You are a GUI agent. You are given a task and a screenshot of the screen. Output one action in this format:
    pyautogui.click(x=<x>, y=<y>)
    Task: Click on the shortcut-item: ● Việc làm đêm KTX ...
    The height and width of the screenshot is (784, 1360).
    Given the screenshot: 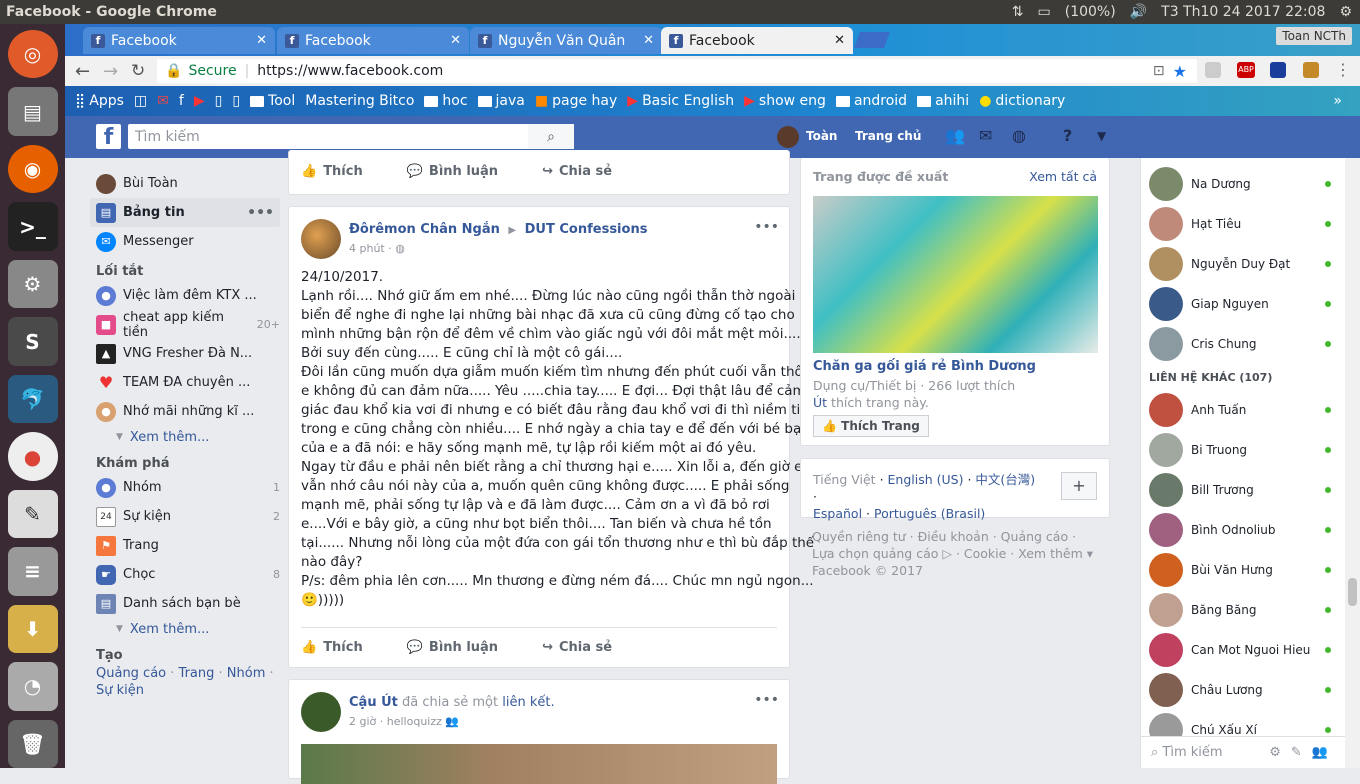 What is the action you would take?
    pyautogui.click(x=185, y=295)
    